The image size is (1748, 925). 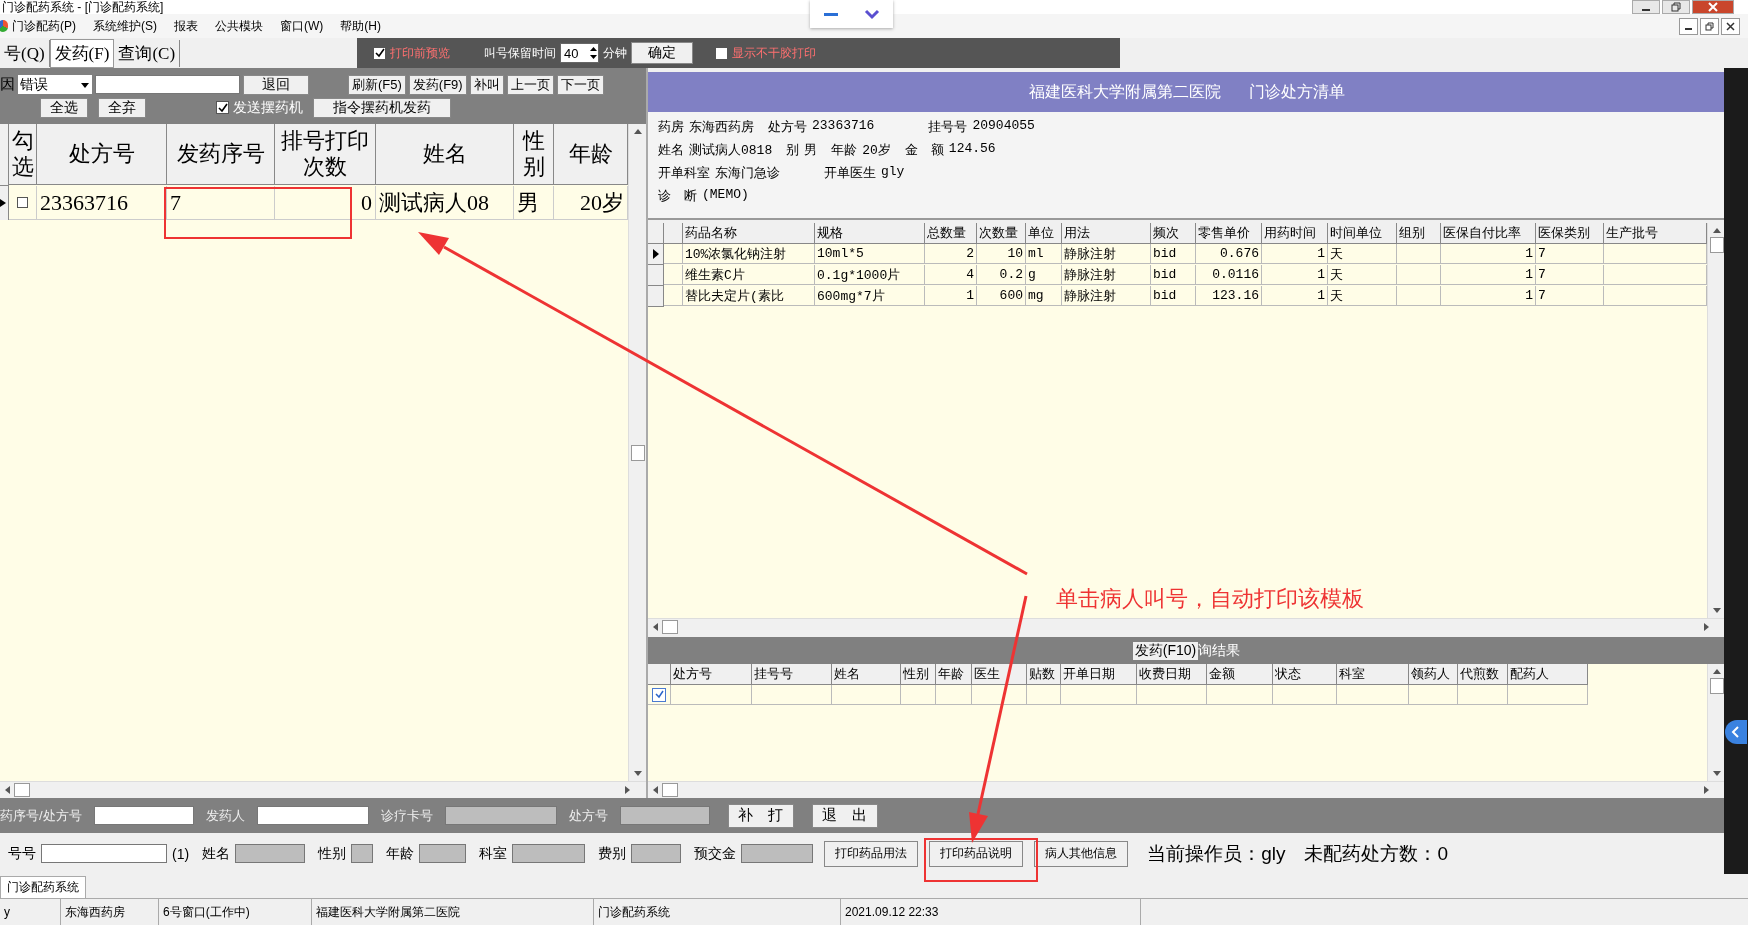 I want to click on menu-item: 帮助(H), so click(x=360, y=26).